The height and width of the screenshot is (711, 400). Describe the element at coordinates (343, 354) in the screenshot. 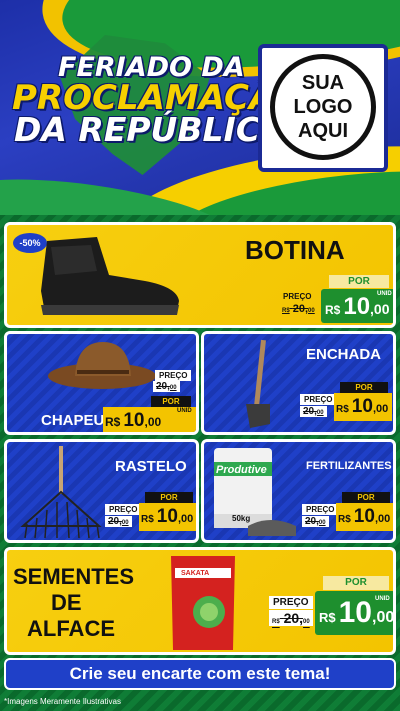

I see `product-name: ENCHADA` at that location.